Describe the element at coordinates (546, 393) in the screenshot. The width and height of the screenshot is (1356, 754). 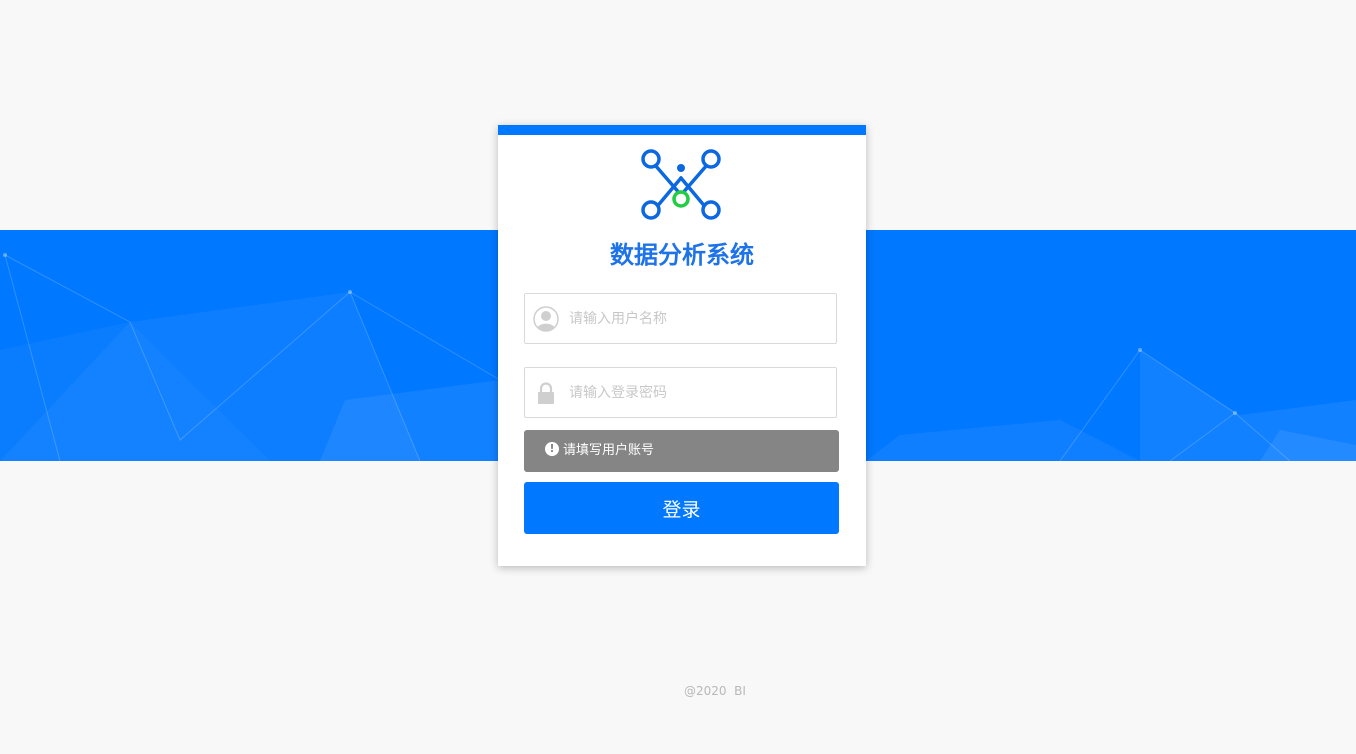
I see `lock-icon` at that location.